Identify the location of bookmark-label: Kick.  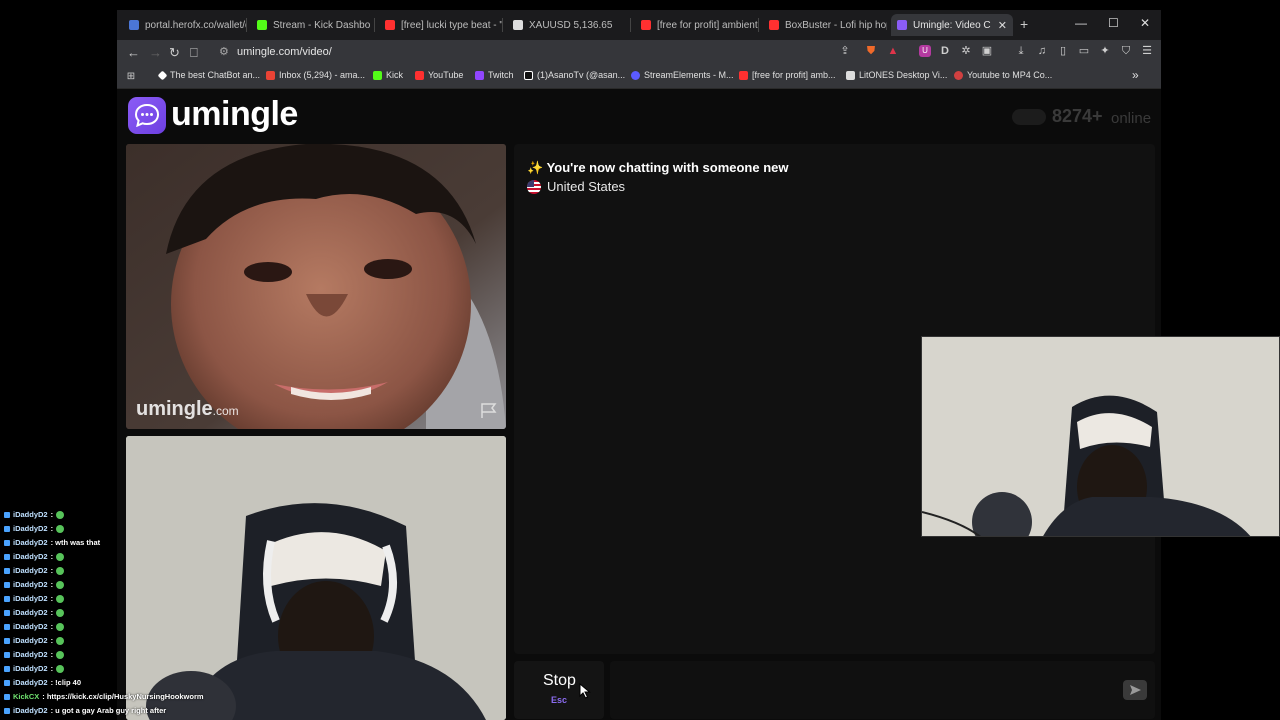
(395, 75).